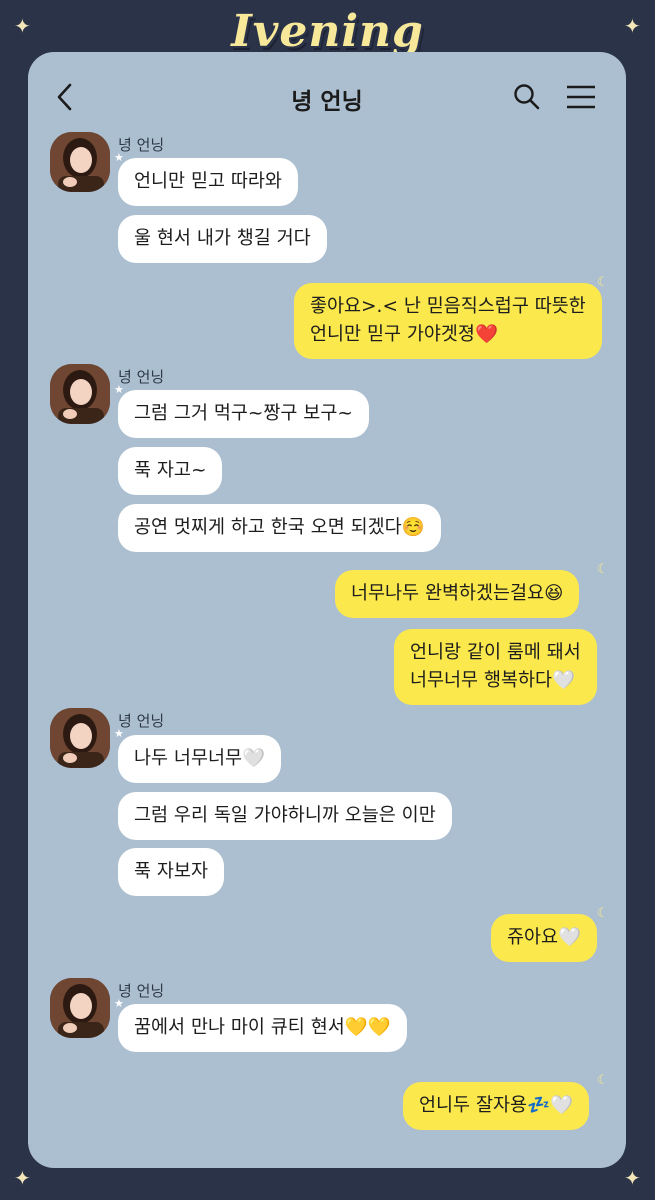 The image size is (655, 1200). What do you see at coordinates (222, 239) in the screenshot?
I see `incoming-message: 울 현서 내가 챙길 거다` at bounding box center [222, 239].